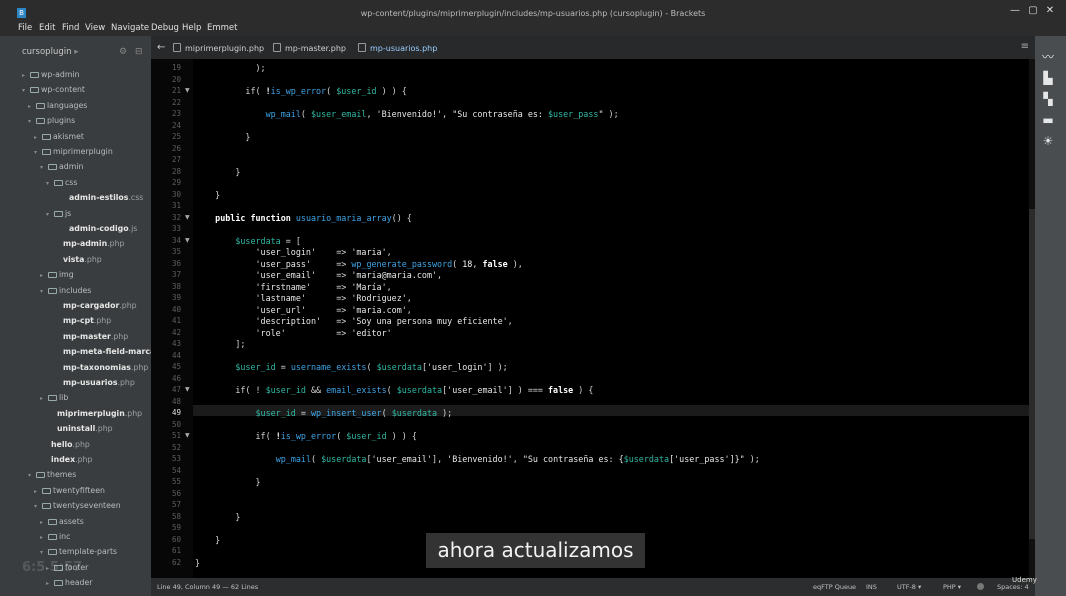 The image size is (1066, 596). What do you see at coordinates (980, 586) in the screenshot?
I see `linter-status-icon` at bounding box center [980, 586].